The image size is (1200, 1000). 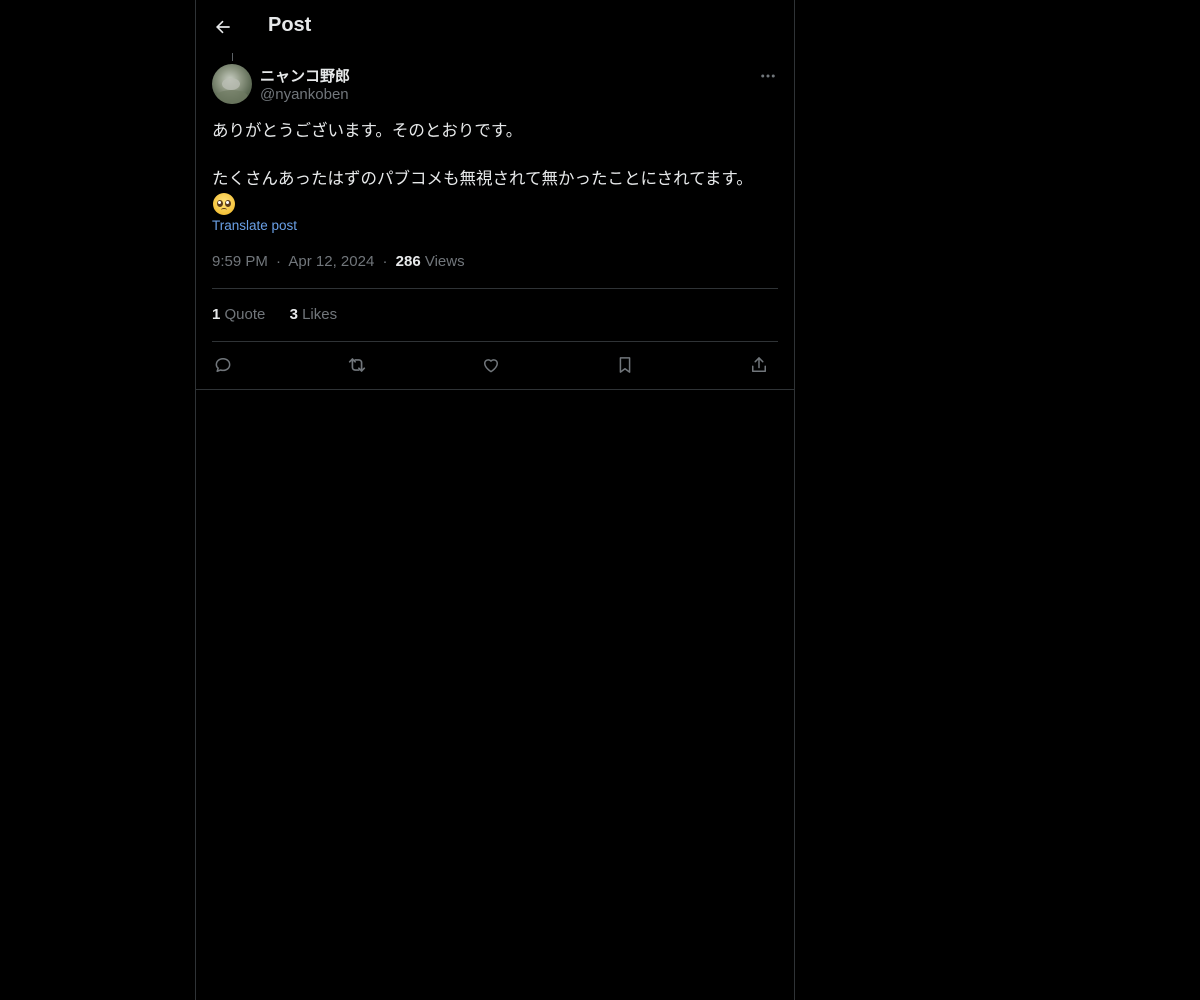 What do you see at coordinates (216, 314) in the screenshot?
I see `quotes-count: 1` at bounding box center [216, 314].